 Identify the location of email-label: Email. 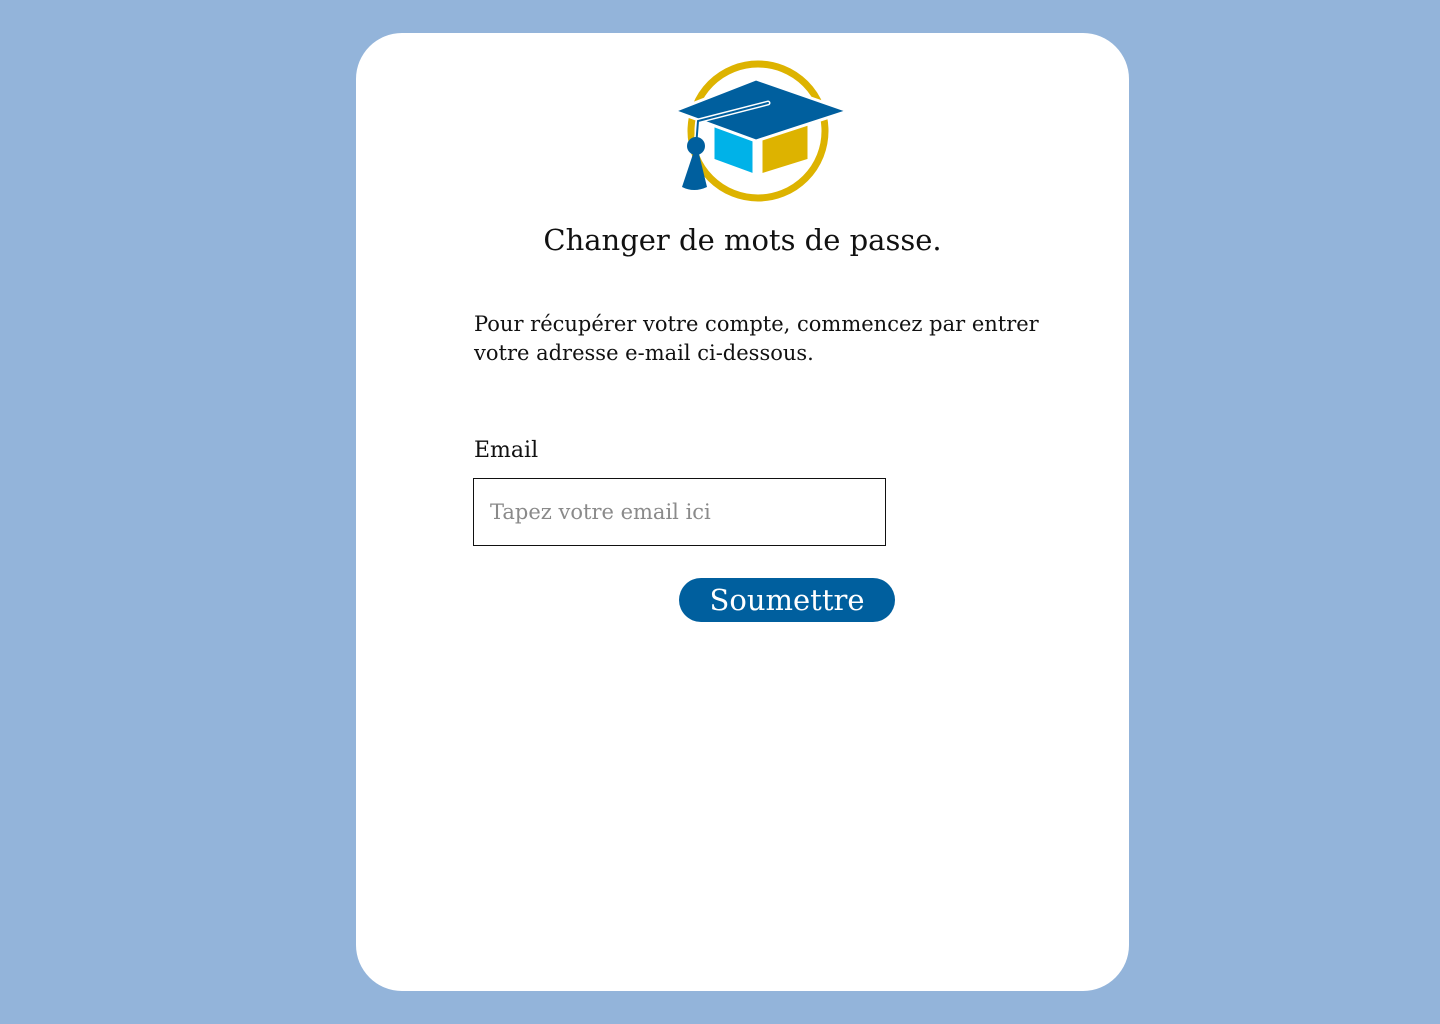
(506, 450).